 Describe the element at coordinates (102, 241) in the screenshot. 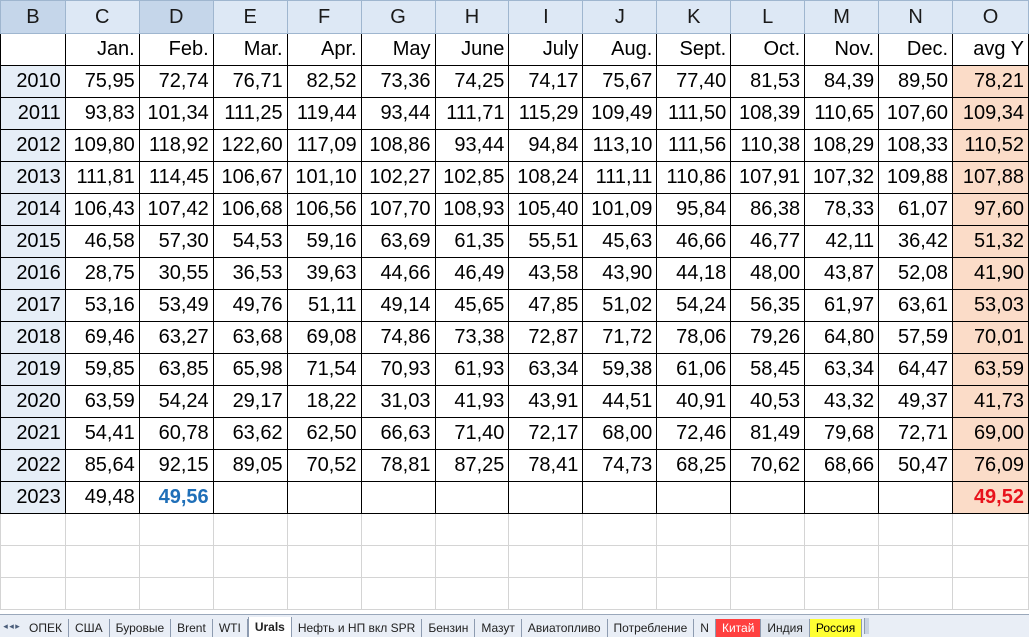

I see `value-cell: 46,58` at that location.